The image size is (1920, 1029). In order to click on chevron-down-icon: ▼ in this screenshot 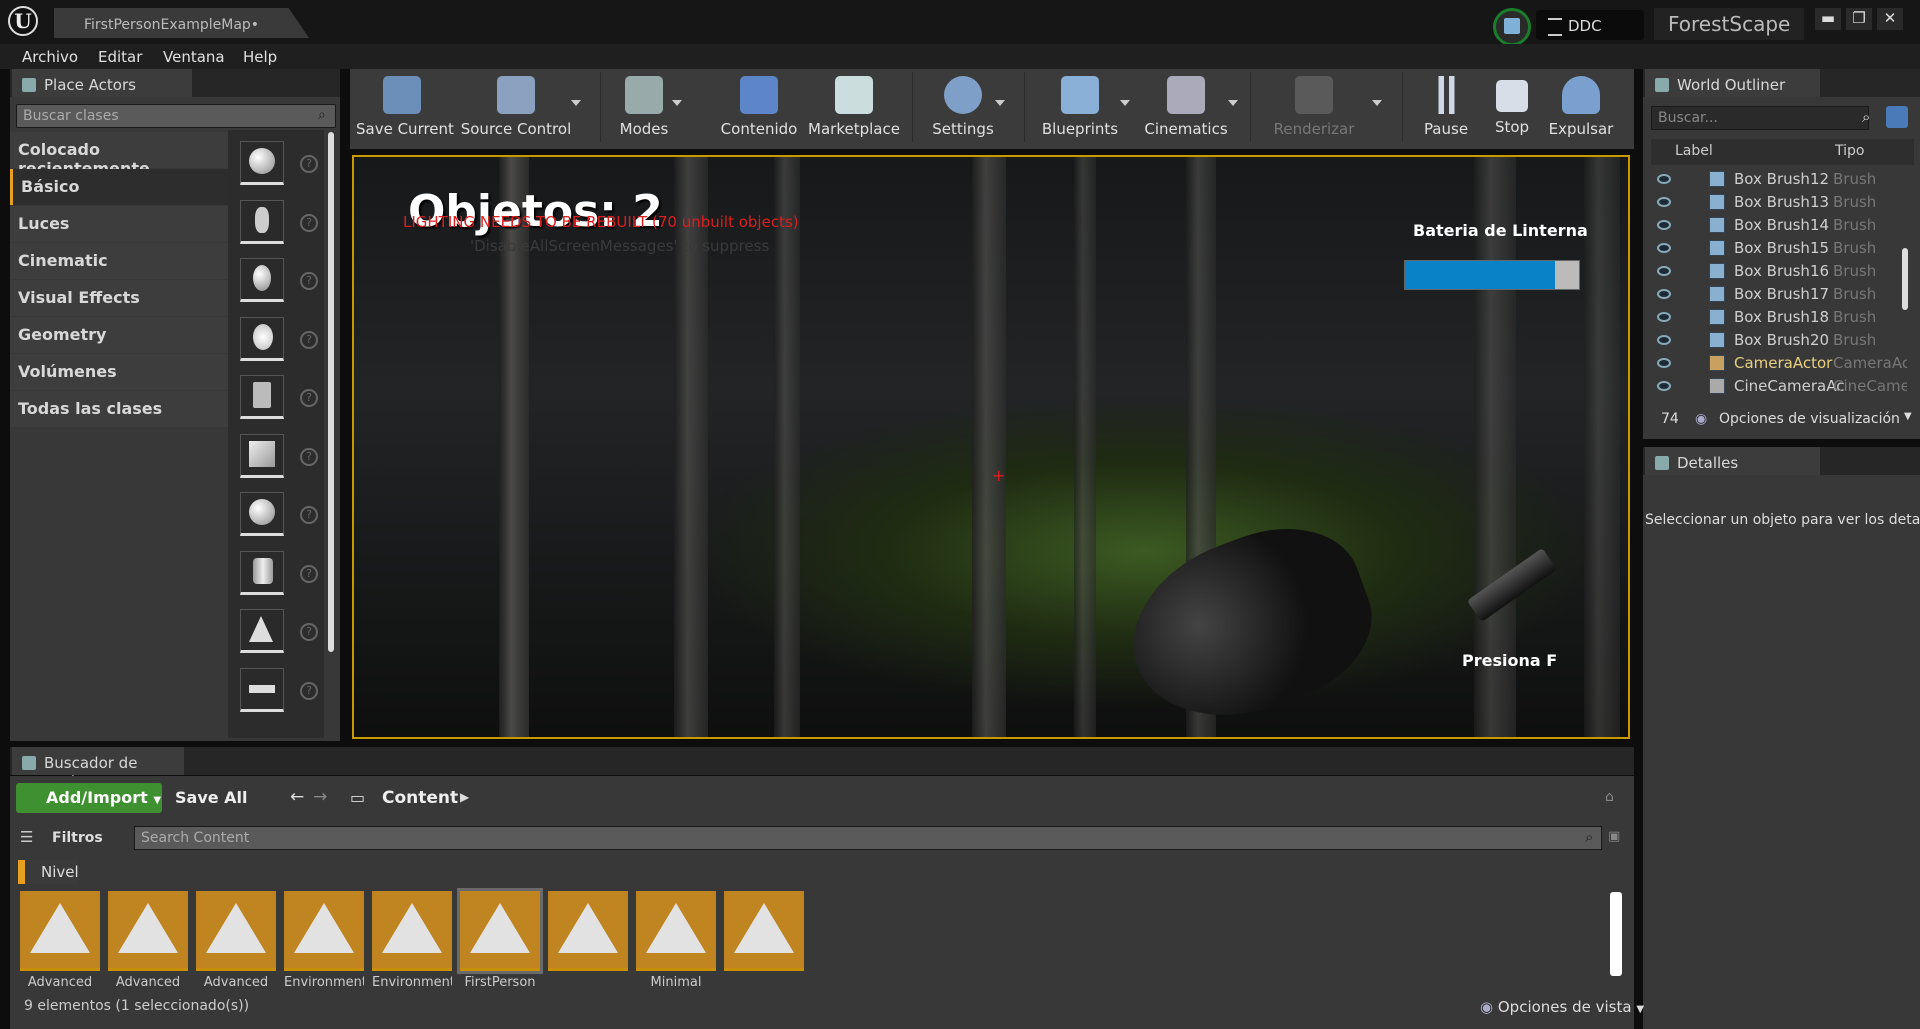, I will do `click(1908, 416)`.